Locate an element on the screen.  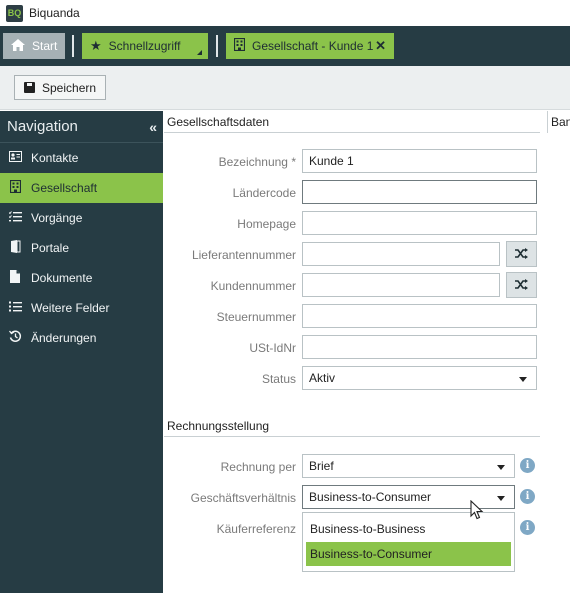
kundennummer-field is located at coordinates (401, 285).